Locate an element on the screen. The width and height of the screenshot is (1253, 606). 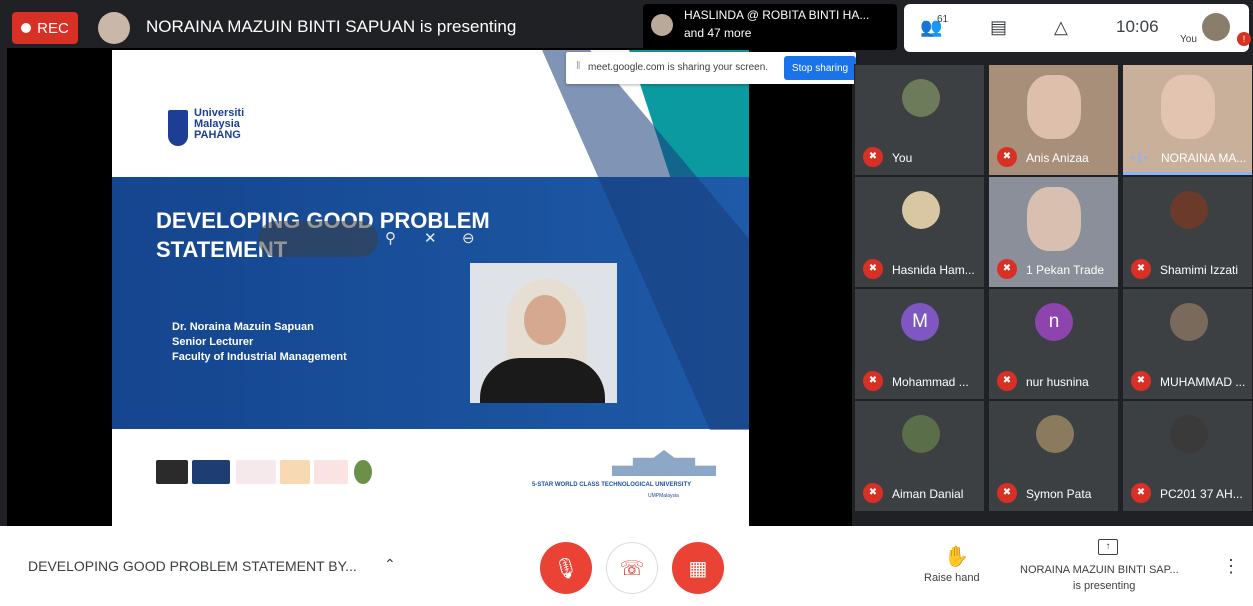
mic-off-icon: 🎙 is located at coordinates (566, 568).